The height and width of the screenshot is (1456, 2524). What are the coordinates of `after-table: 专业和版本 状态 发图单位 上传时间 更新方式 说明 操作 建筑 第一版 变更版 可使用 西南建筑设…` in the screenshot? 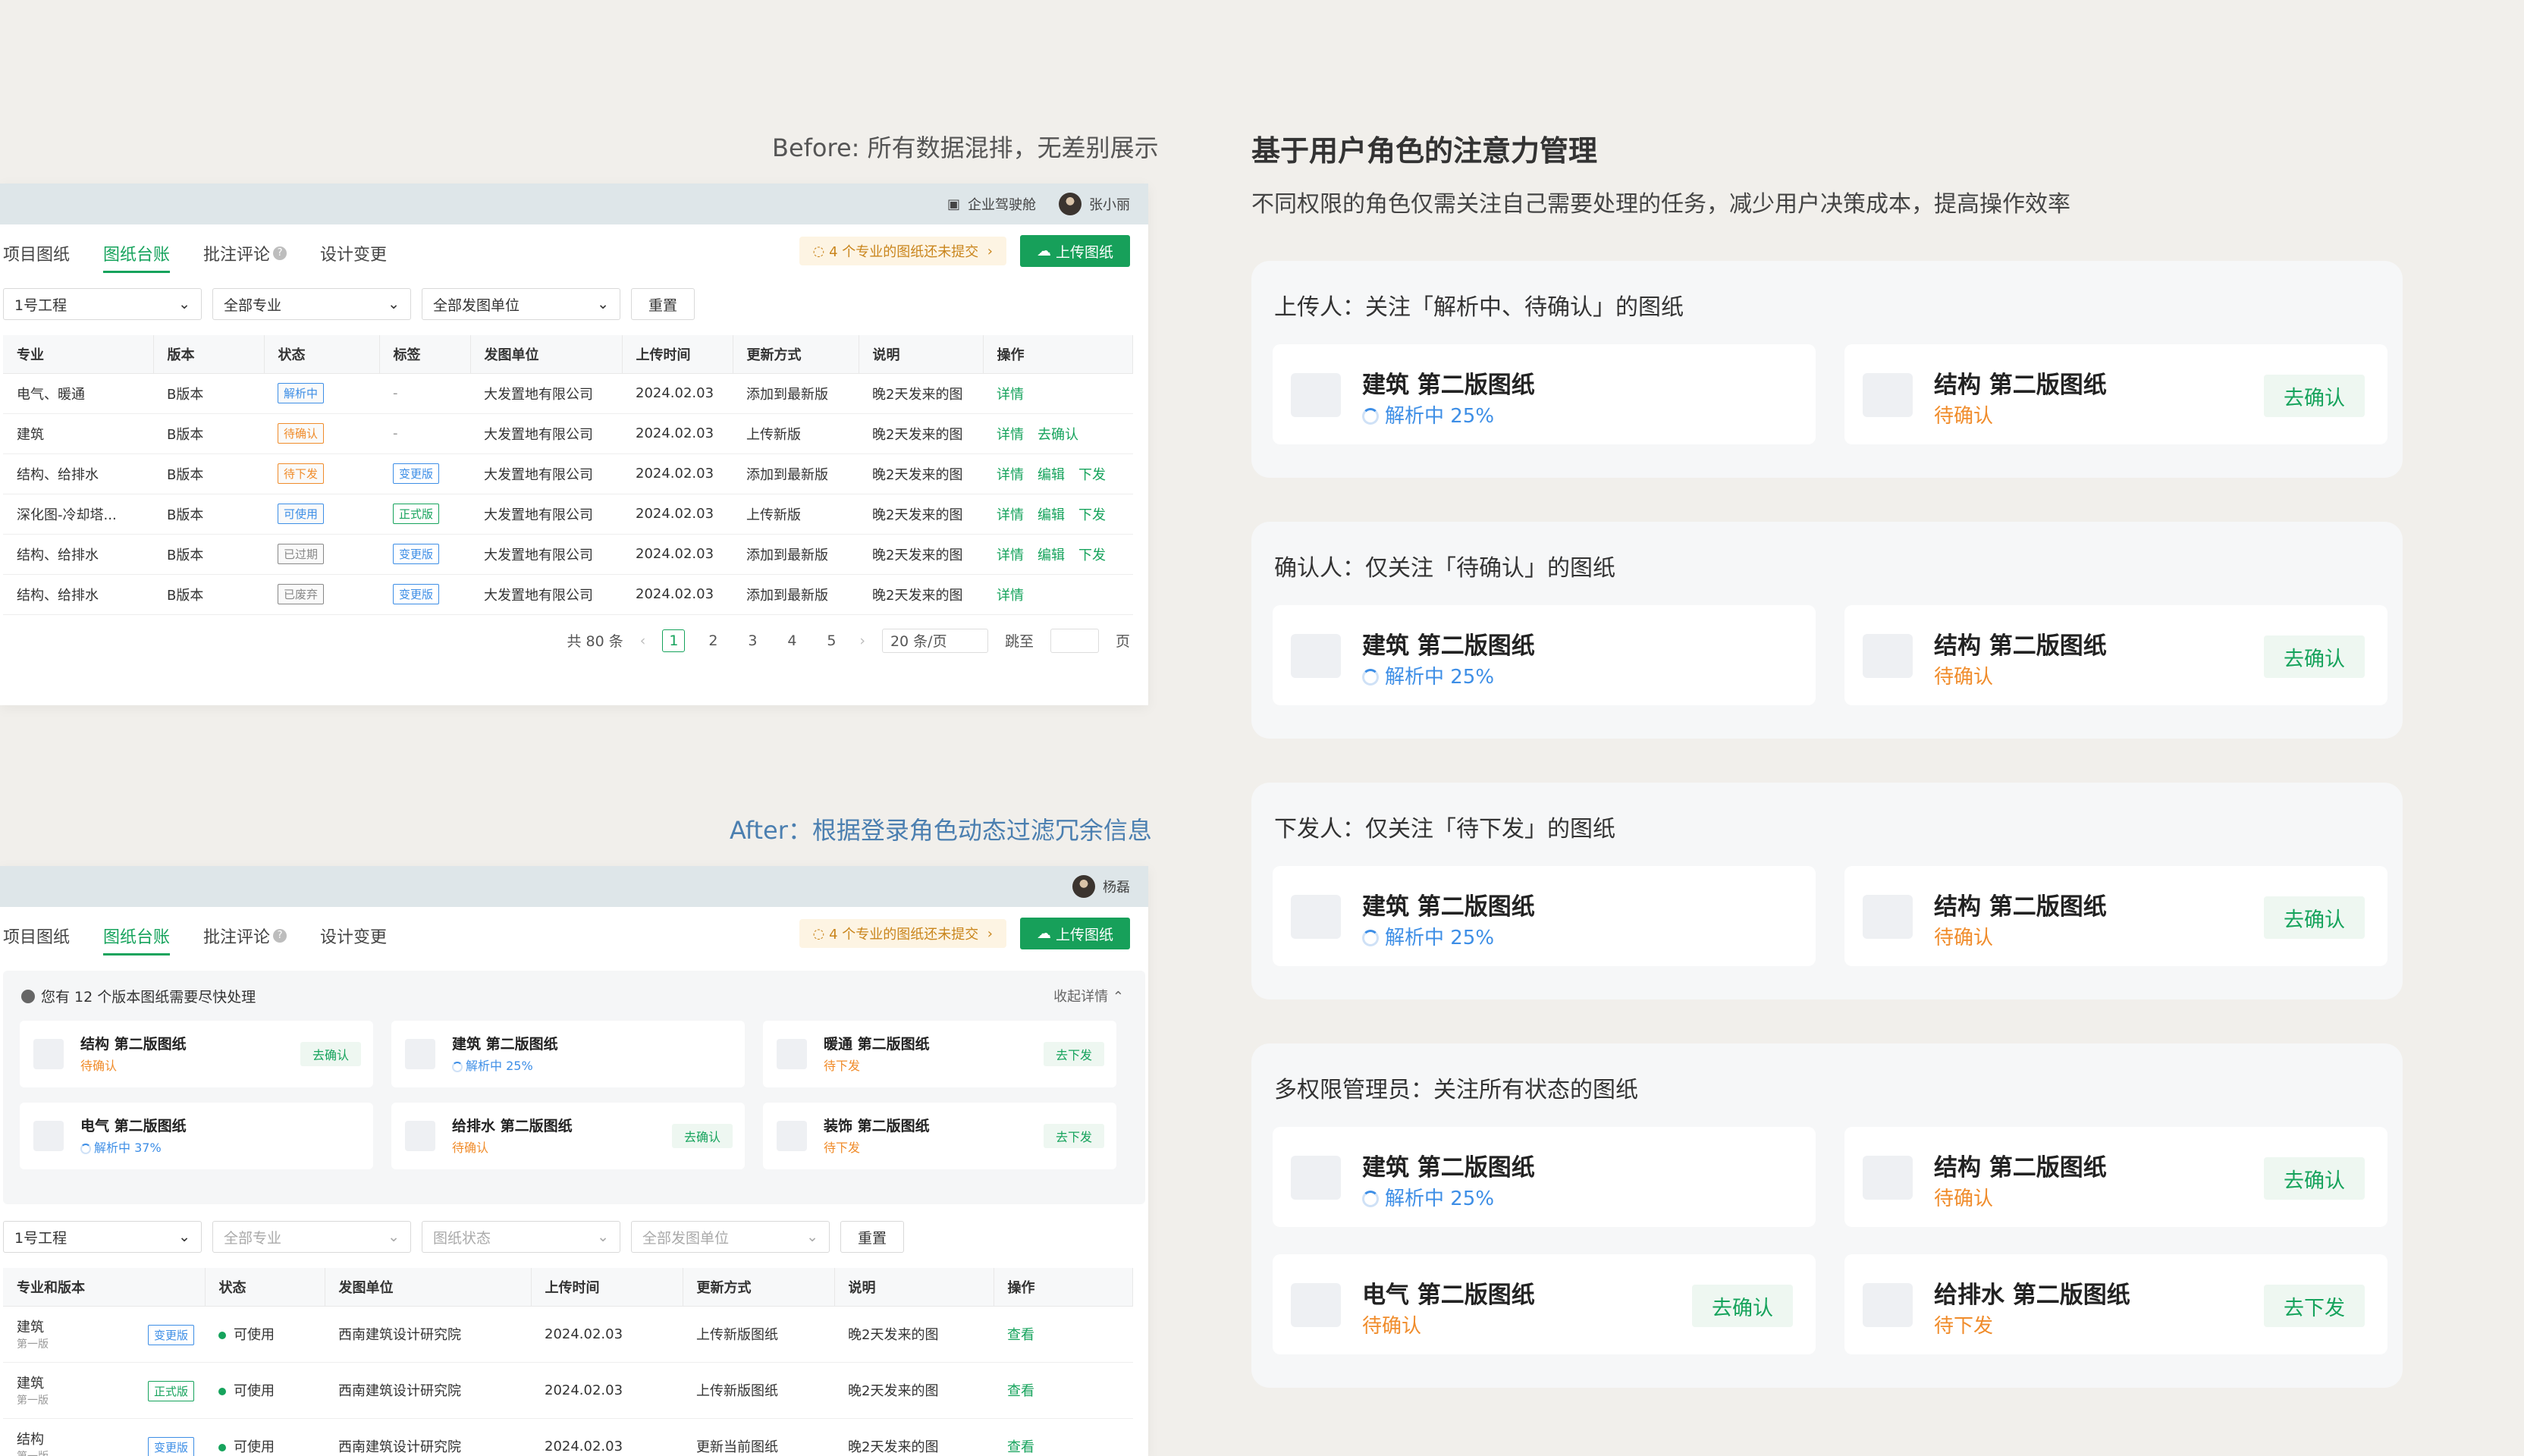 It's located at (568, 1362).